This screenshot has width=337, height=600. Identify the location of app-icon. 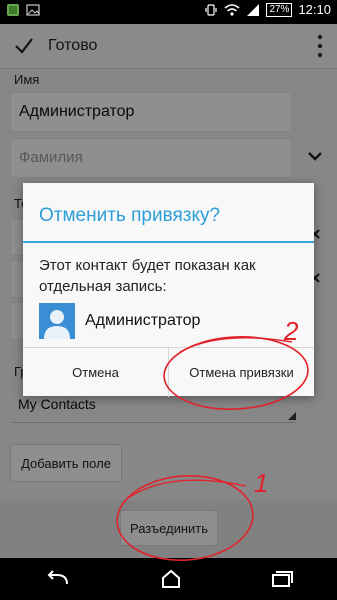
(13, 10).